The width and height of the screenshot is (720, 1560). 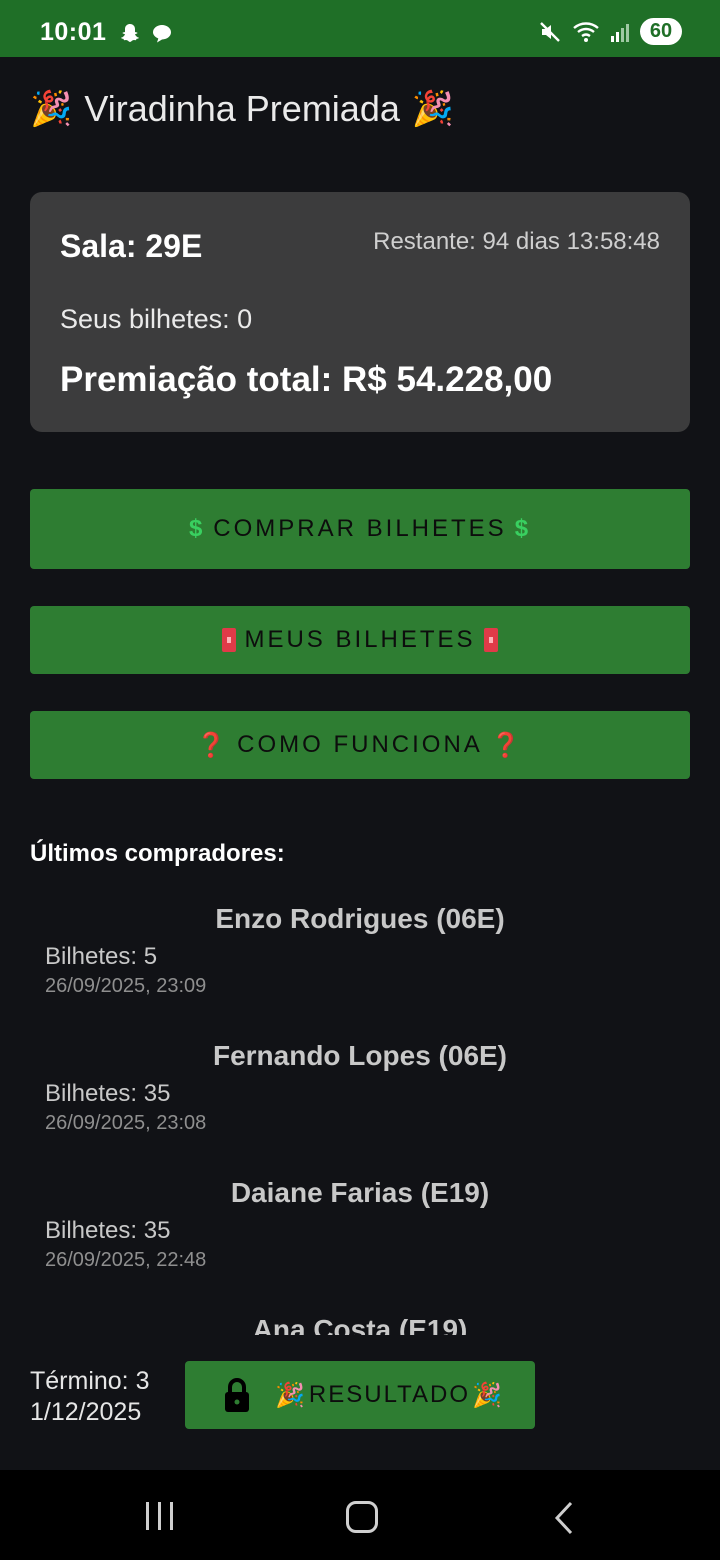 I want to click on buyer-date: 26/09/2025, 22:48, so click(x=126, y=1260).